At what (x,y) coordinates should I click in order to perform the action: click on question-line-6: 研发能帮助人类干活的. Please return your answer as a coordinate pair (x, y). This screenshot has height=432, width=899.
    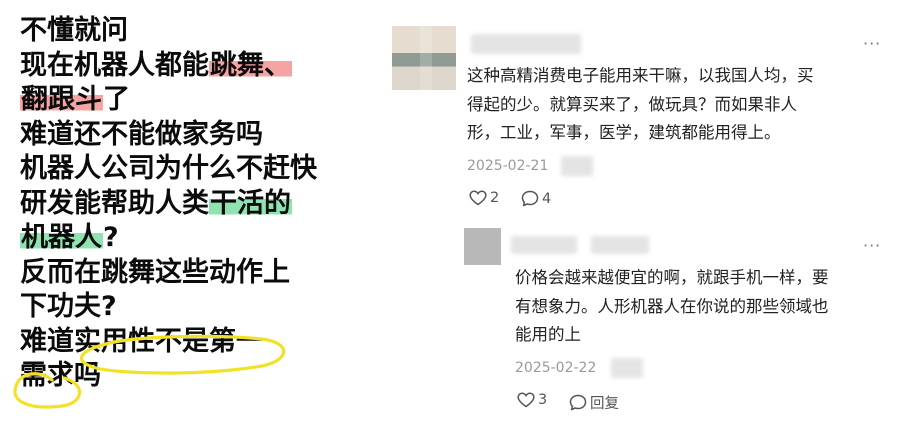
    Looking at the image, I should click on (200, 204).